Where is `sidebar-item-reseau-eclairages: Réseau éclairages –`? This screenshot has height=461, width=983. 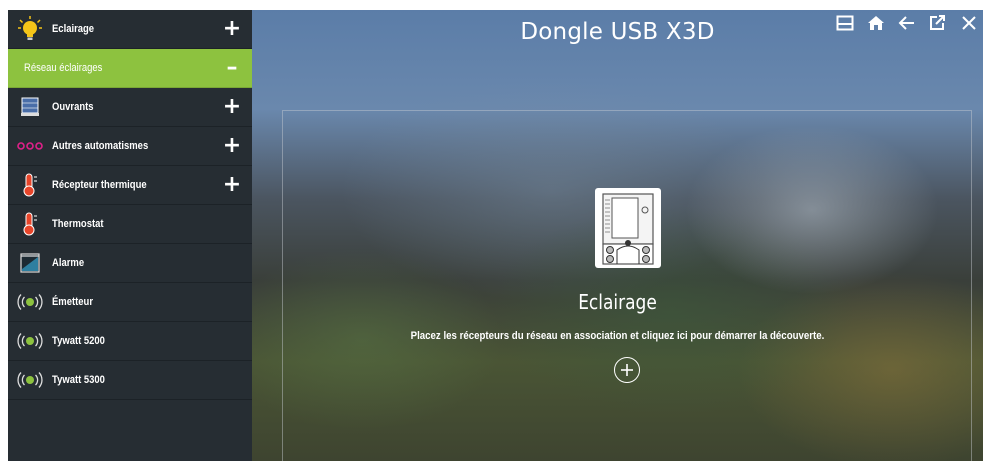 sidebar-item-reseau-eclairages: Réseau éclairages – is located at coordinates (130, 68).